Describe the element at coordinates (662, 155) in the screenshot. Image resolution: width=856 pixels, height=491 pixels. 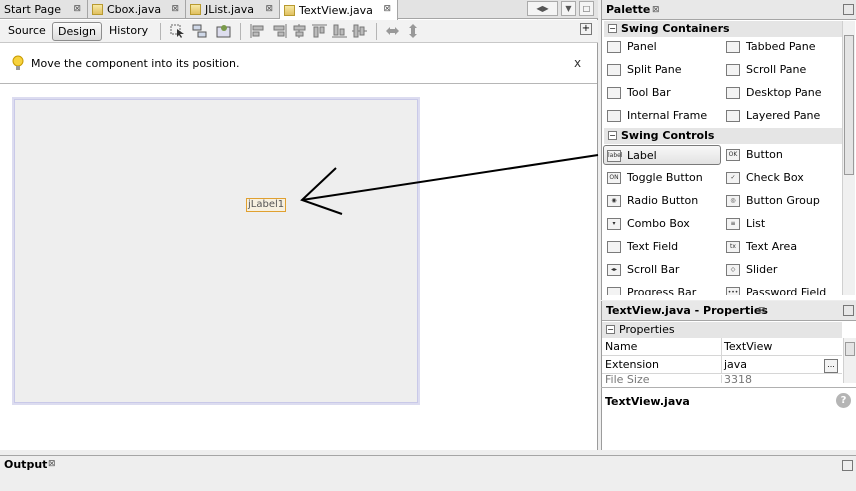
I see `palette-item-label: label Label` at that location.